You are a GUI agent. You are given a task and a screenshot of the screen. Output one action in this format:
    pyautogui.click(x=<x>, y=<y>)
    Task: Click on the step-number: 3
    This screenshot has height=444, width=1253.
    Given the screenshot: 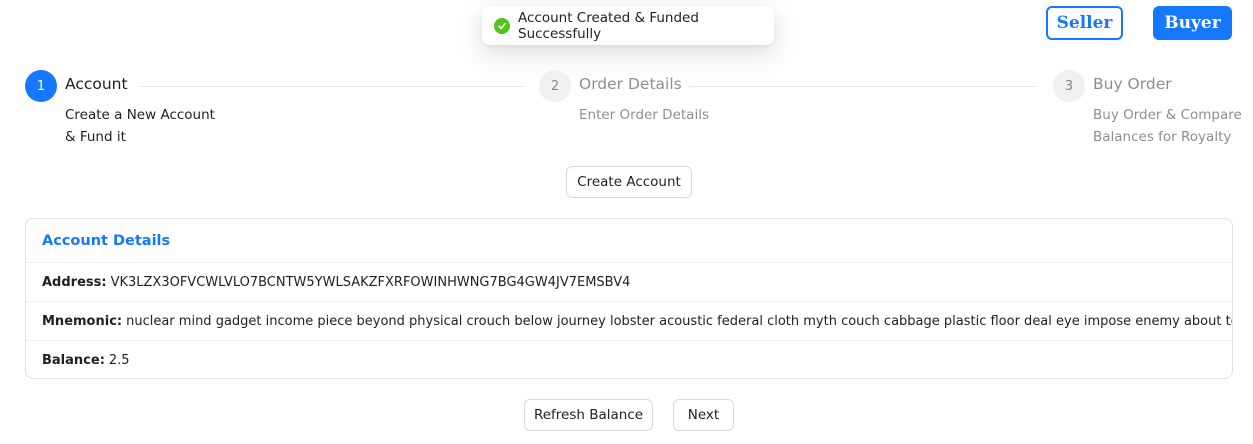 What is the action you would take?
    pyautogui.click(x=1069, y=86)
    